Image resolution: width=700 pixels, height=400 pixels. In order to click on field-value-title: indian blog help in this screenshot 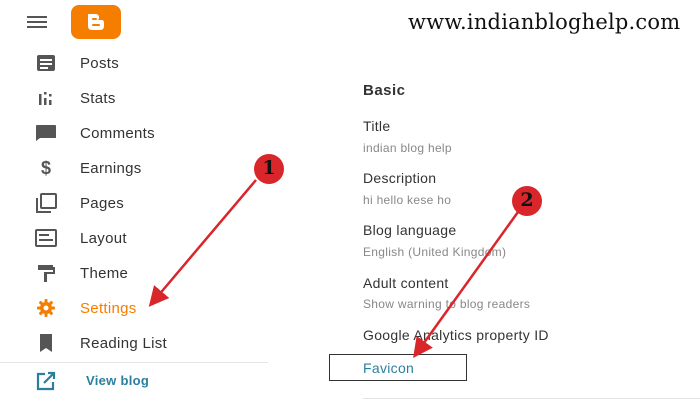, I will do `click(407, 148)`.